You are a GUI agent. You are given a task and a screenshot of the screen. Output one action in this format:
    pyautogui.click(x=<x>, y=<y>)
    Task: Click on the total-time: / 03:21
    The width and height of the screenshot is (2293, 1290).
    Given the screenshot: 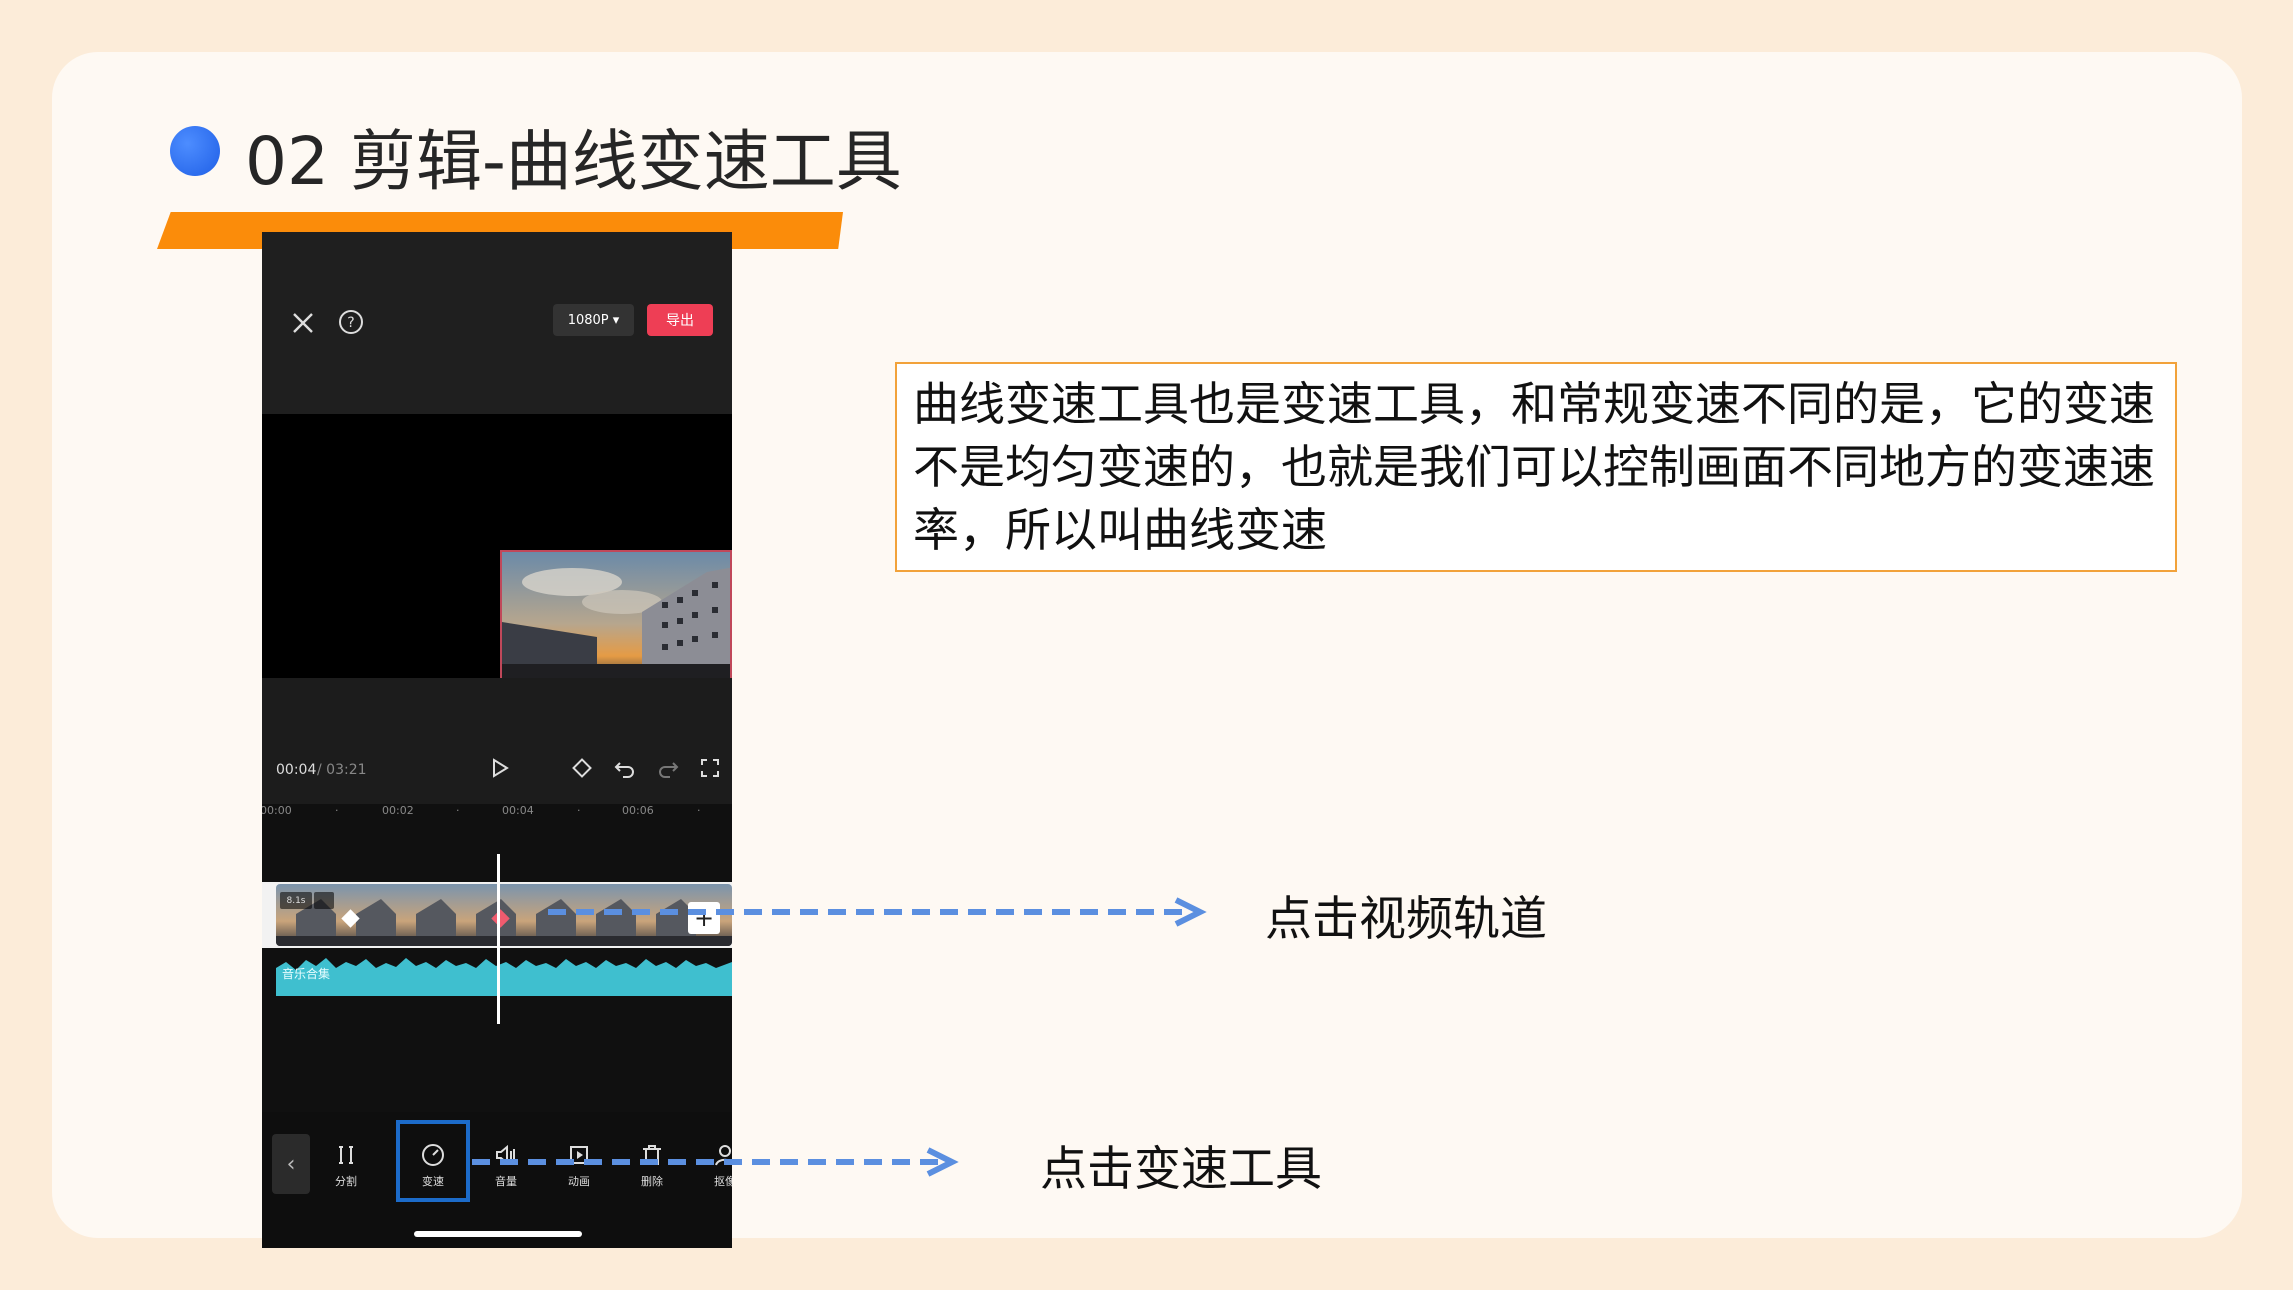 What is the action you would take?
    pyautogui.click(x=342, y=770)
    